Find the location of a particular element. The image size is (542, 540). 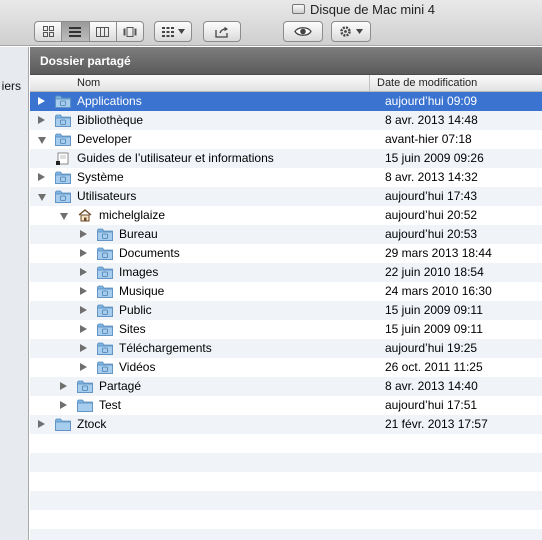

modified-date: 29 mars 2013 18:44 is located at coordinates (438, 253).